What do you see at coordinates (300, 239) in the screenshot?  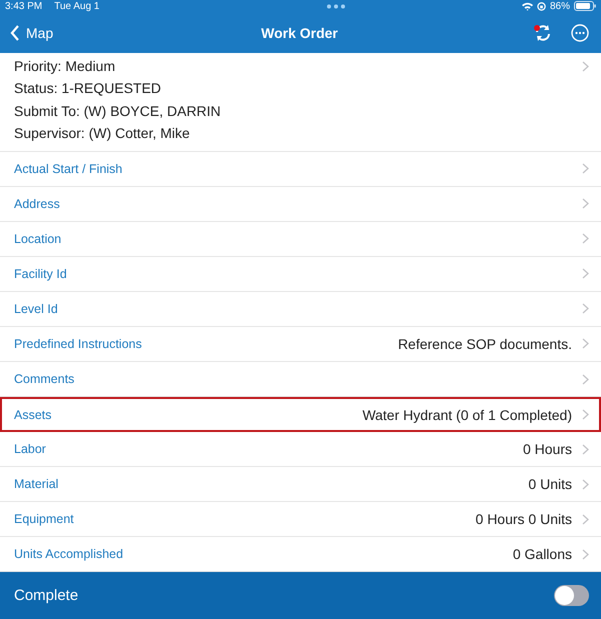 I see `detail-row: Location` at bounding box center [300, 239].